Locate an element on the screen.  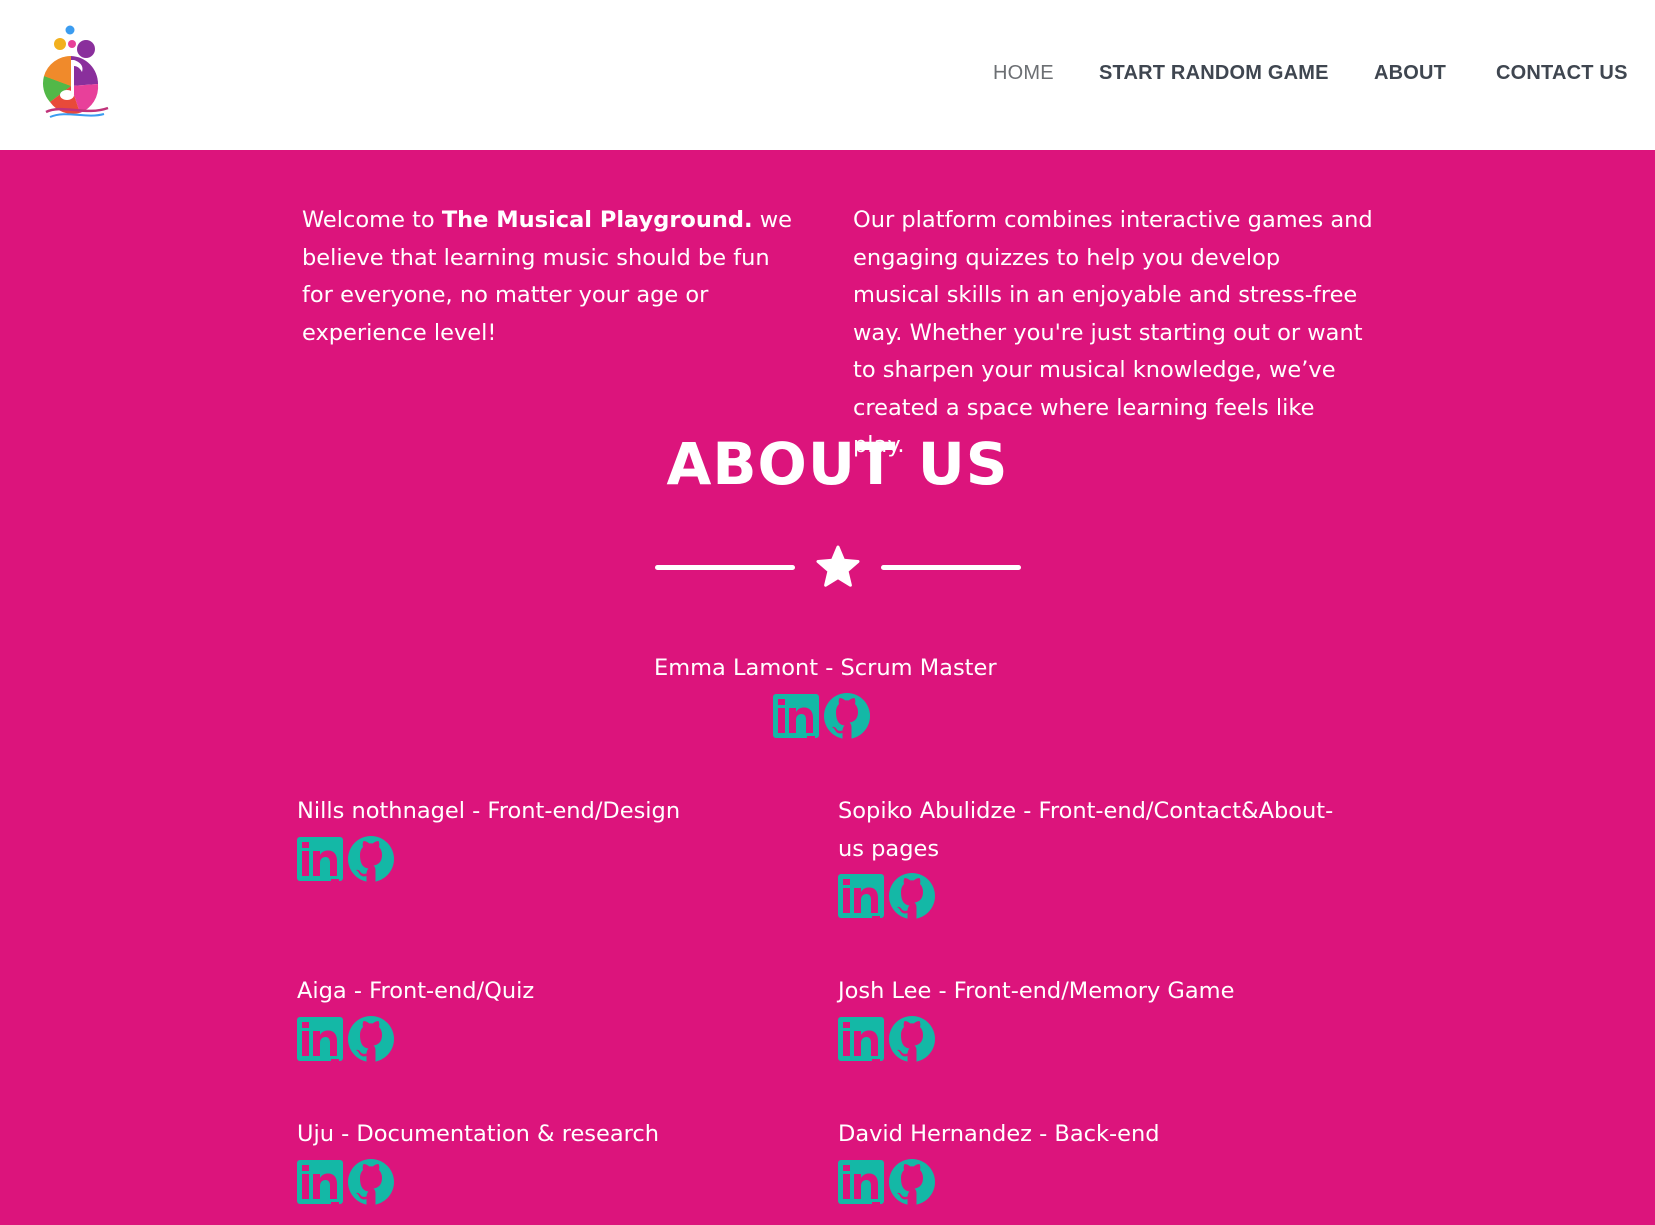
team-member-card: Emma Lamont - Scrum Master is located at coordinates (854, 694).